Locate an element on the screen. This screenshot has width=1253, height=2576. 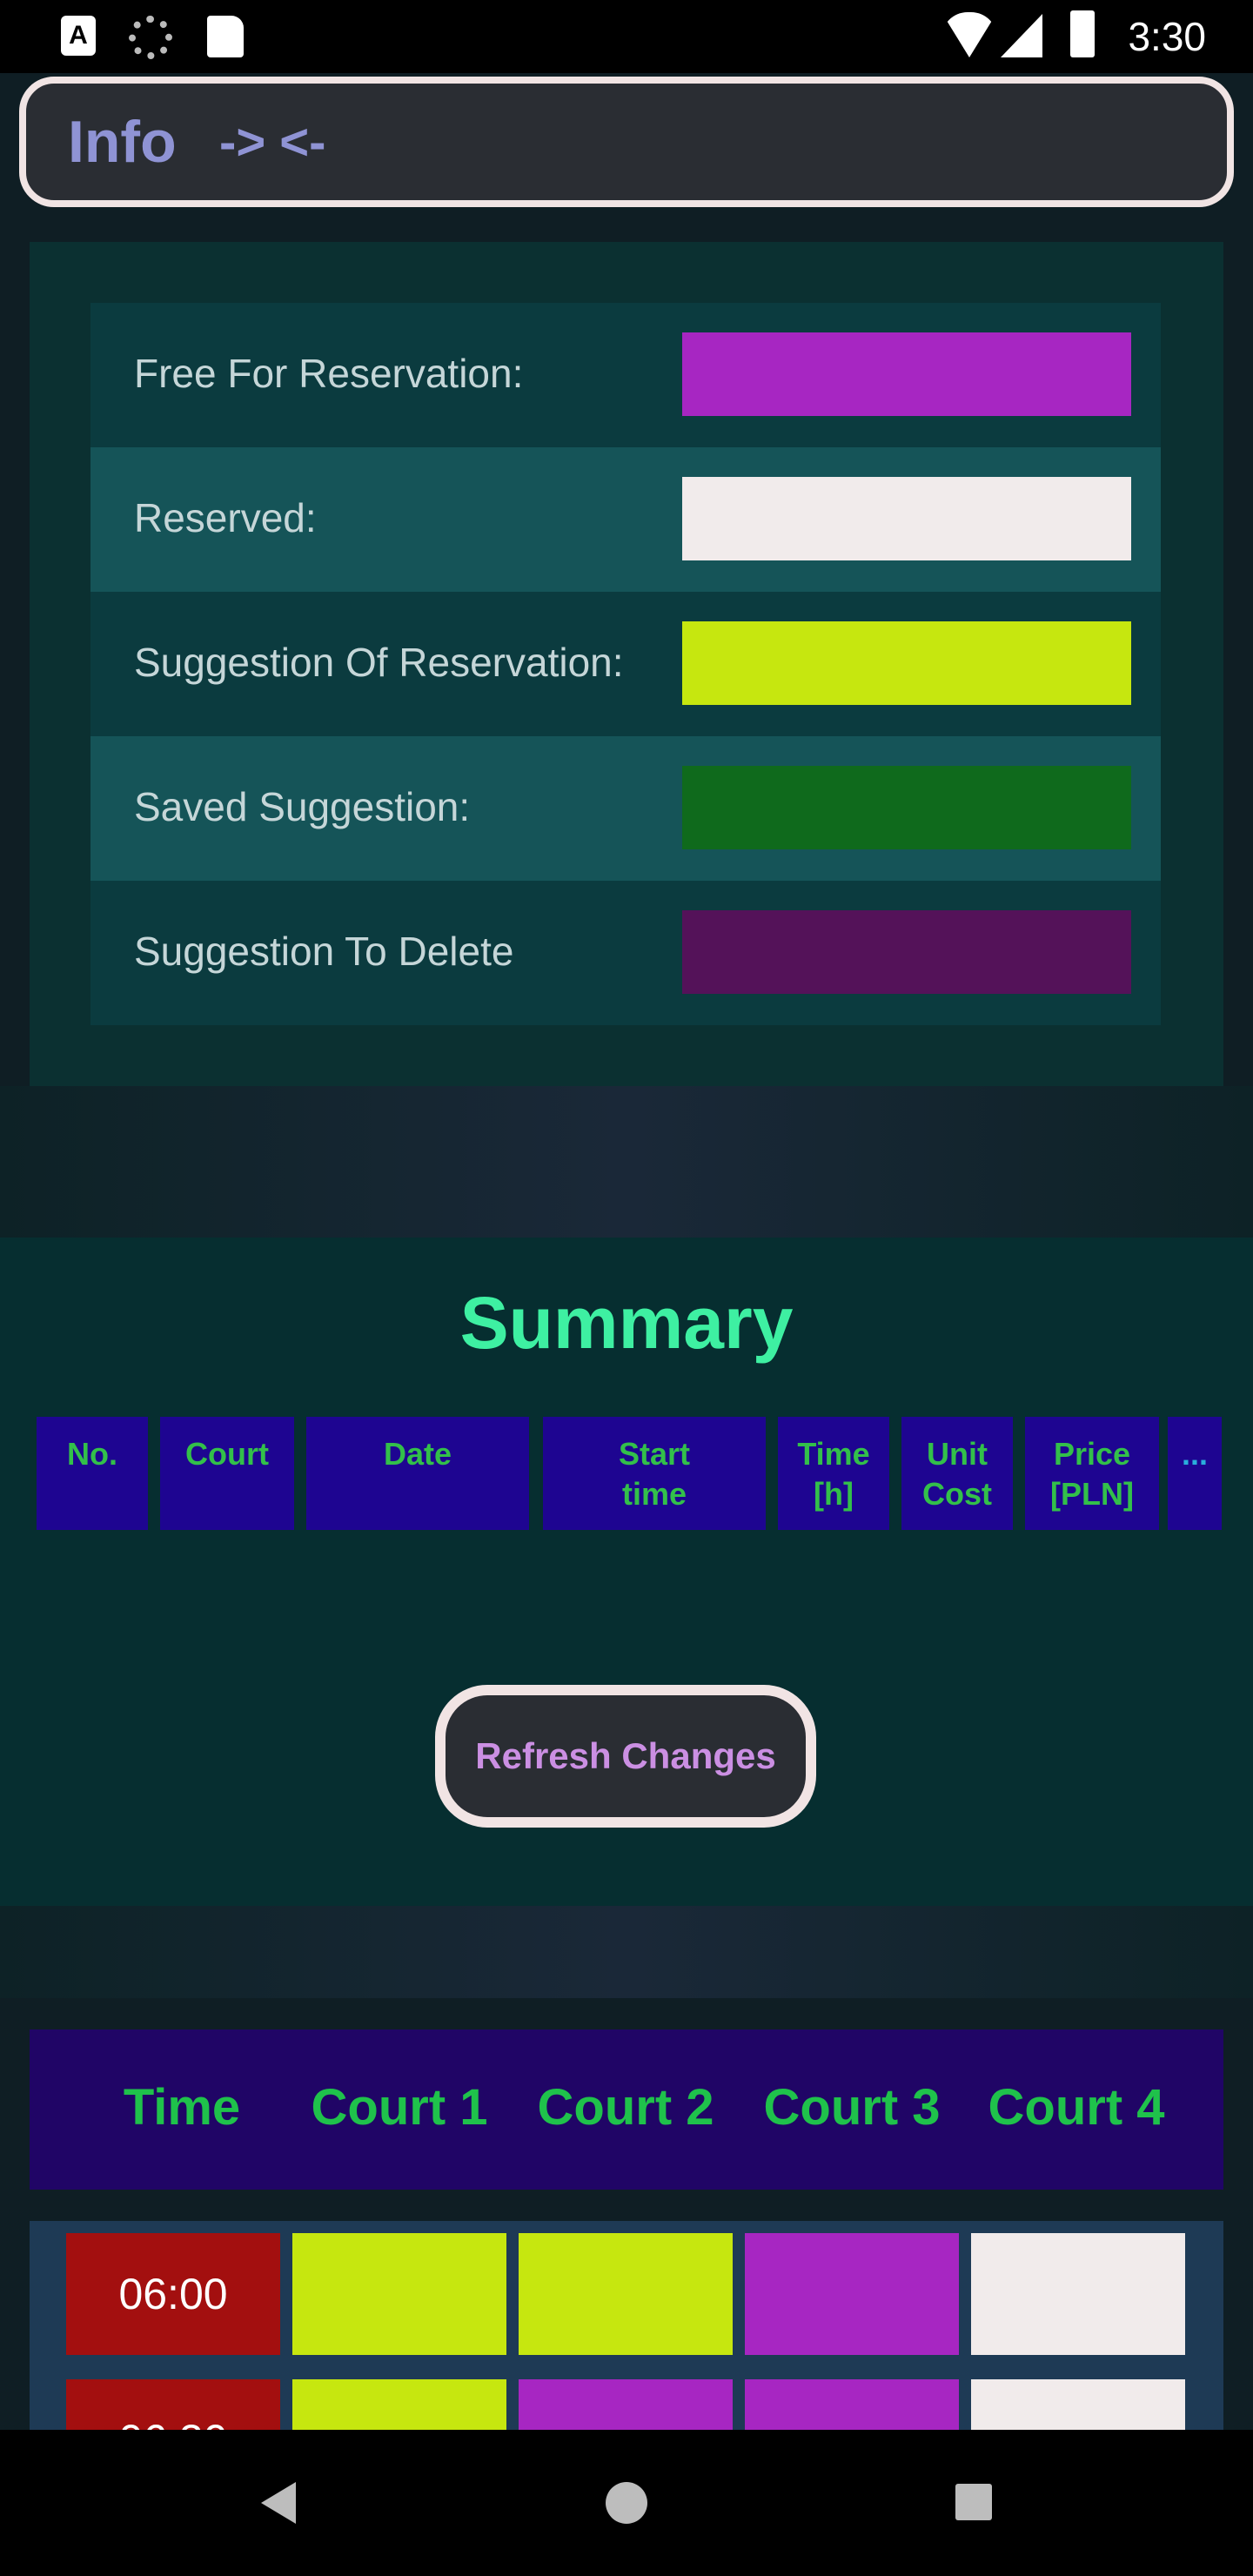
legend-row-delete: Suggestion To Delete is located at coordinates (625, 953).